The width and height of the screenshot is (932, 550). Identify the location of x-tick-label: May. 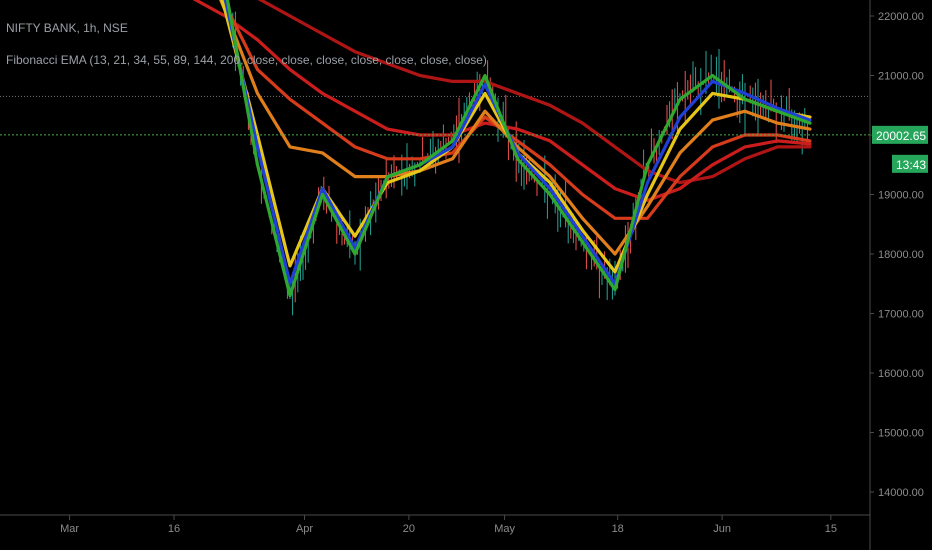
(504, 529).